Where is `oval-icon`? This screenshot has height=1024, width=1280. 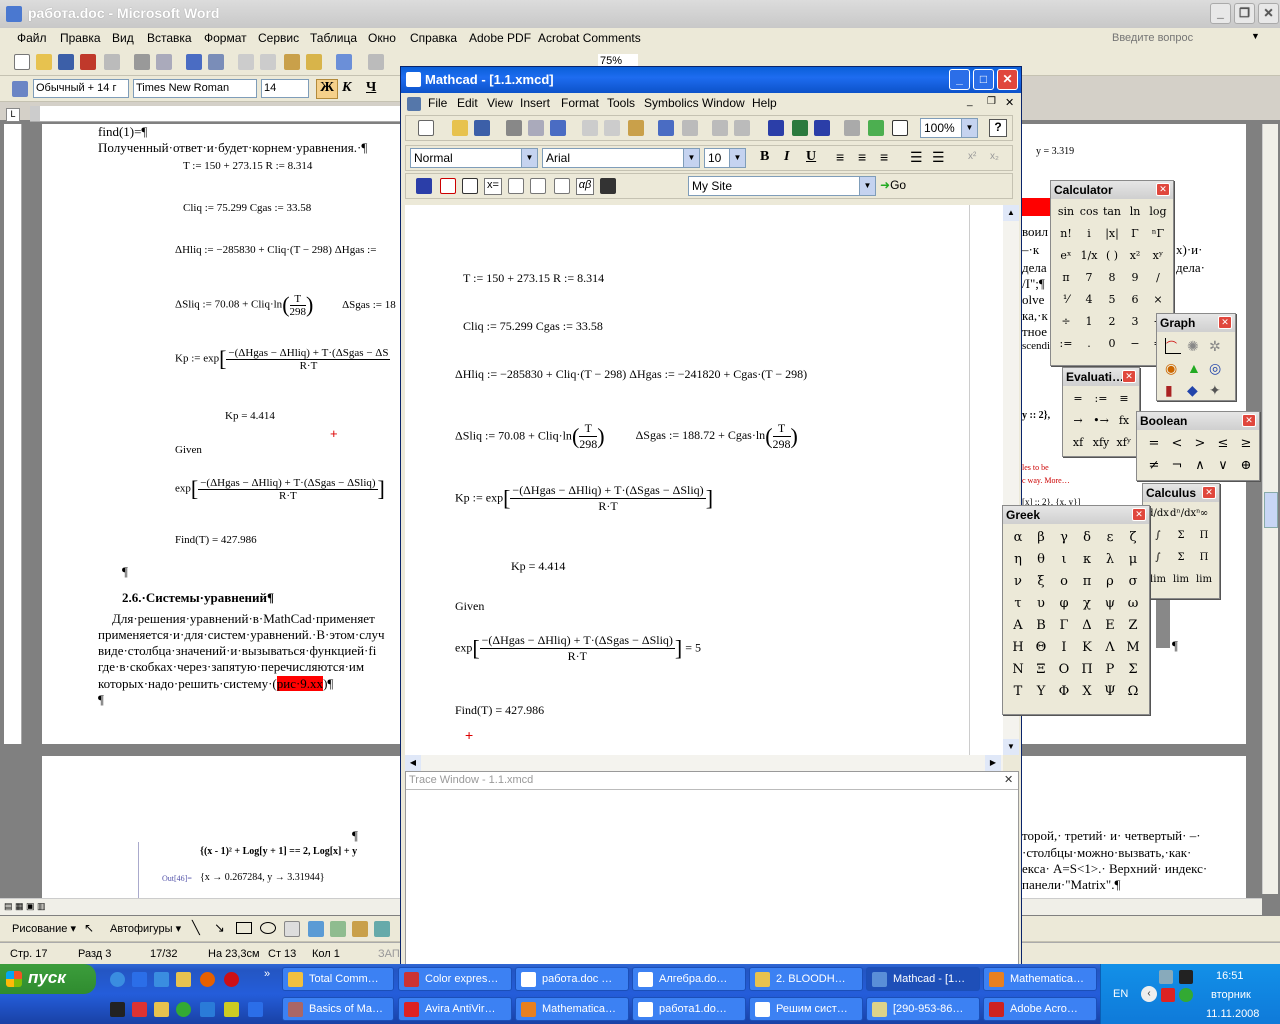
oval-icon is located at coordinates (268, 928).